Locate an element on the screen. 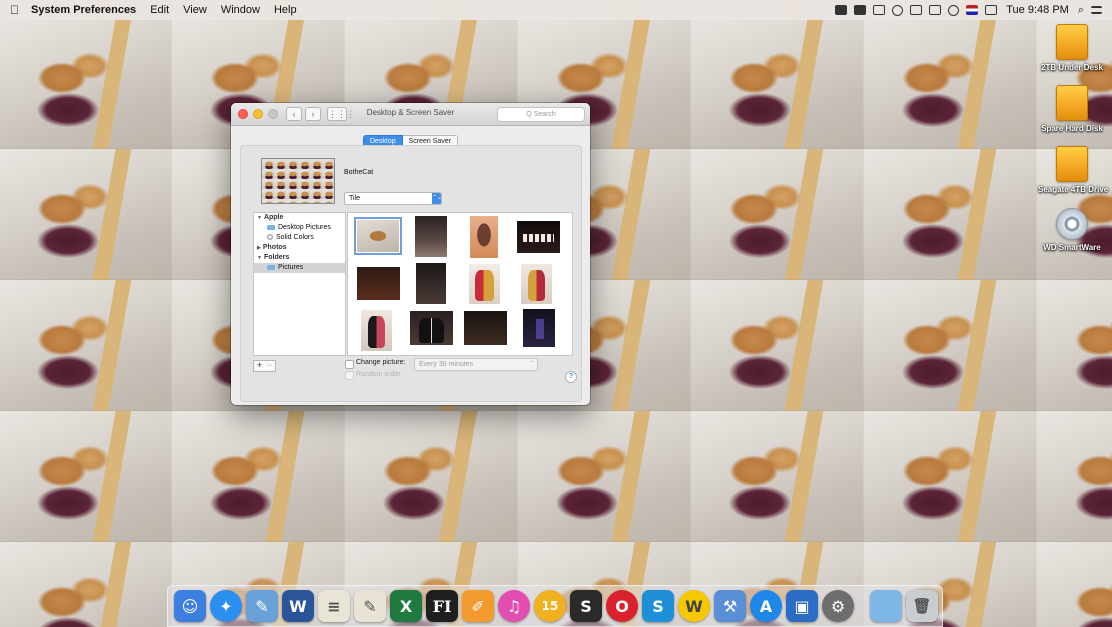 This screenshot has width=1112, height=627. drive-seagate-4tb: Seagate 4TB Drive is located at coordinates (1073, 170).